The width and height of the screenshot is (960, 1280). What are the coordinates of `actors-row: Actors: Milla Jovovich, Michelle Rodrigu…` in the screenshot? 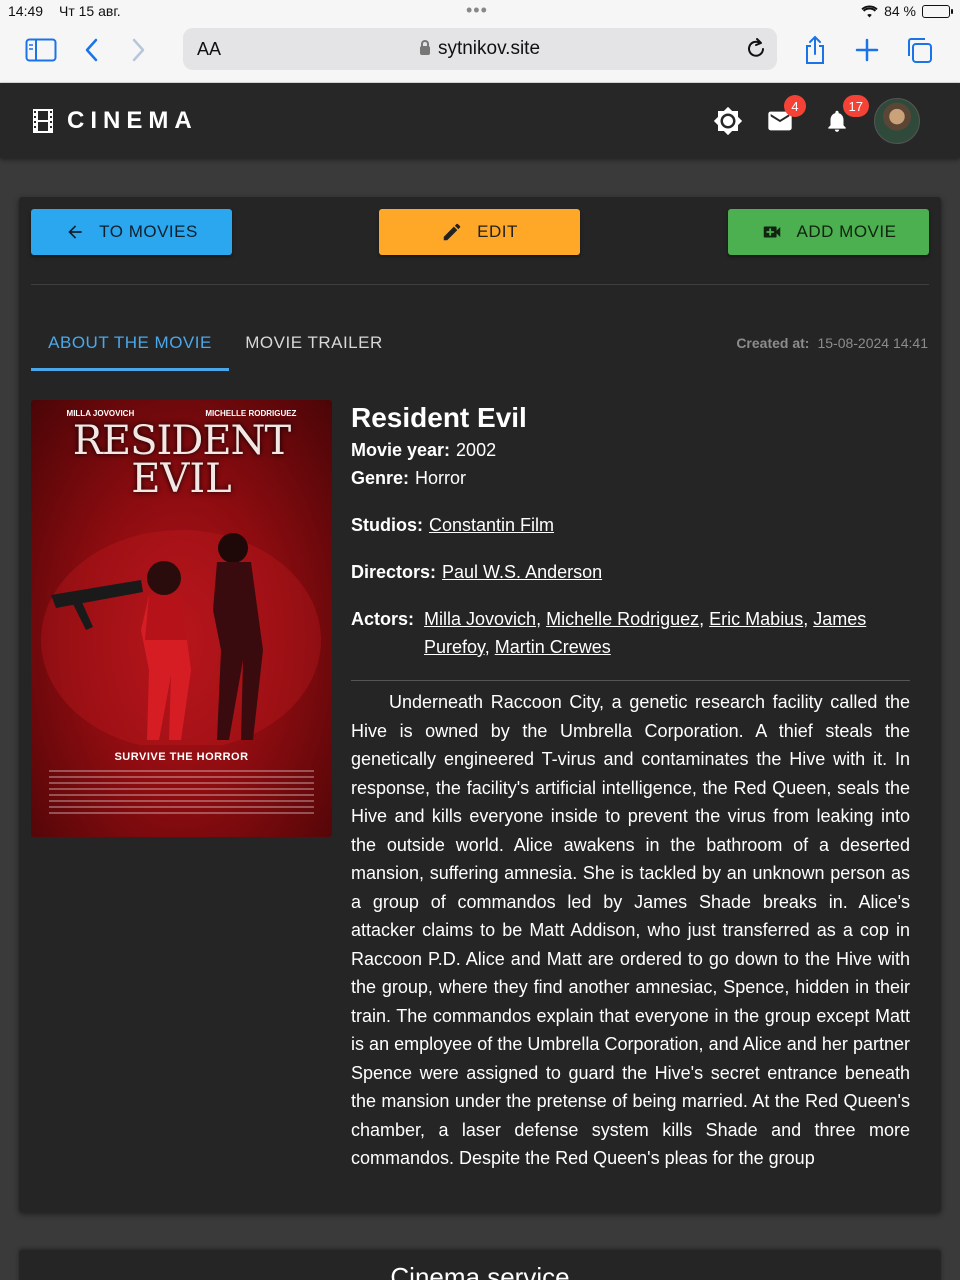 It's located at (630, 633).